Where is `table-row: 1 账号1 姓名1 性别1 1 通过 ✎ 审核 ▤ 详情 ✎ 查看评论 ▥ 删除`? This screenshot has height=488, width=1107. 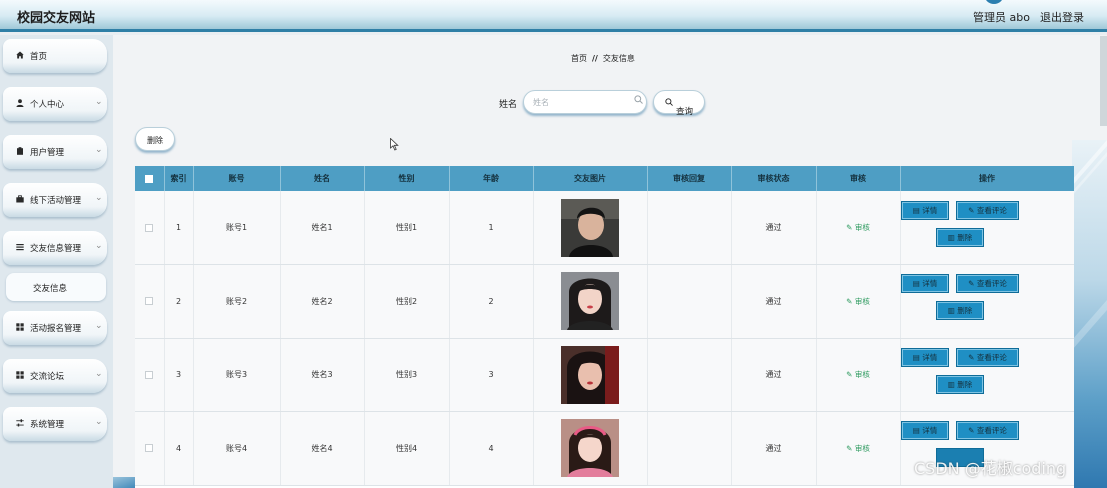
table-row: 1 账号1 姓名1 性别1 1 通过 ✎ 审核 ▤ 详情 ✎ 查看评论 ▥ 删除 is located at coordinates (604, 228).